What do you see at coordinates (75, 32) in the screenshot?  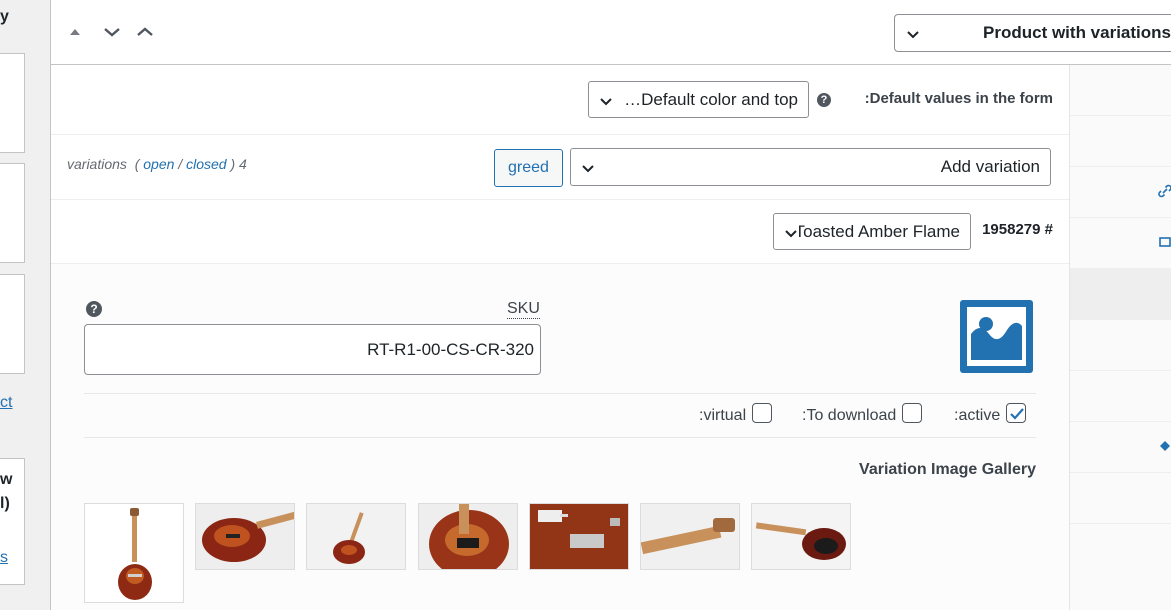 I see `triangle-up-icon` at bounding box center [75, 32].